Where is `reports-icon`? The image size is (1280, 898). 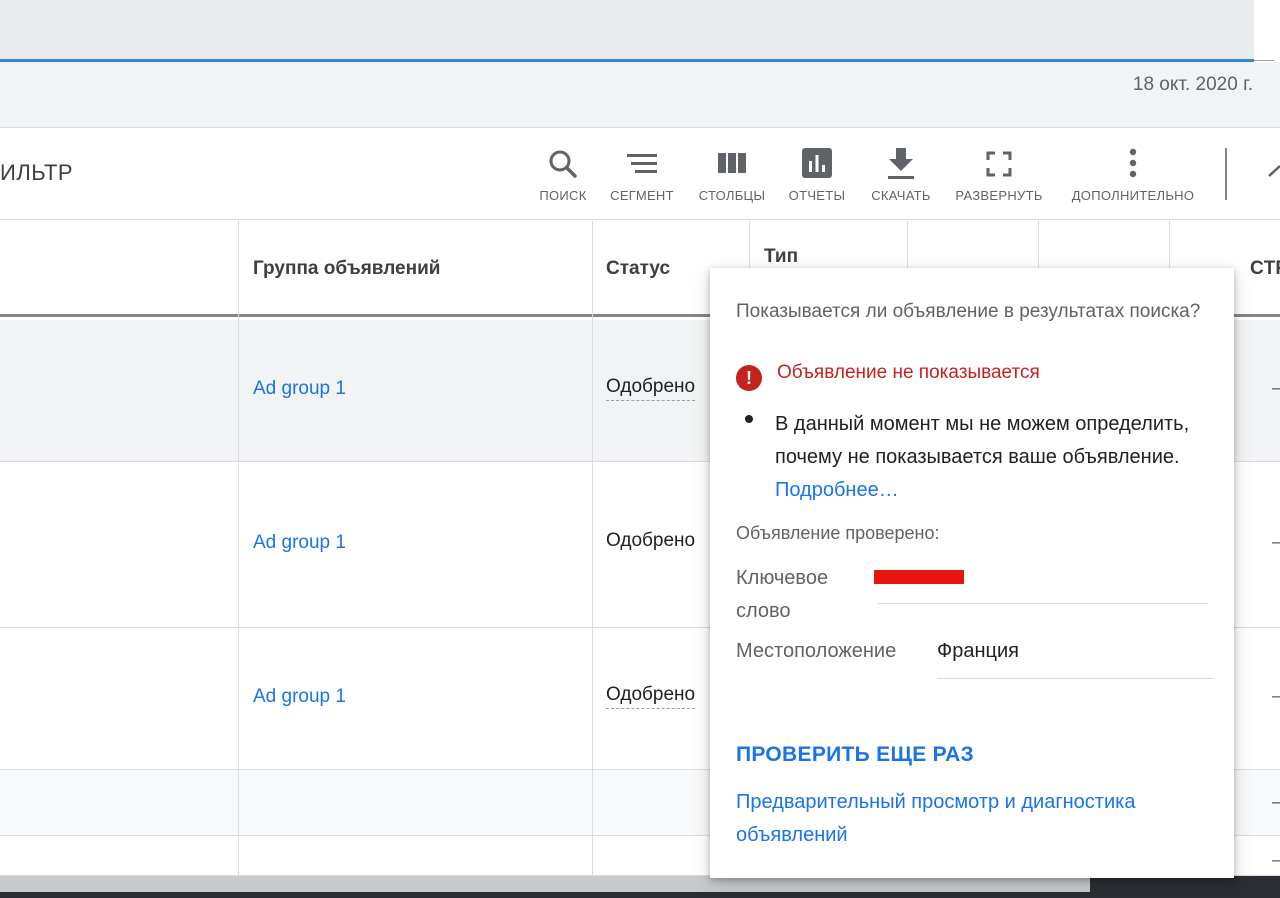 reports-icon is located at coordinates (817, 163).